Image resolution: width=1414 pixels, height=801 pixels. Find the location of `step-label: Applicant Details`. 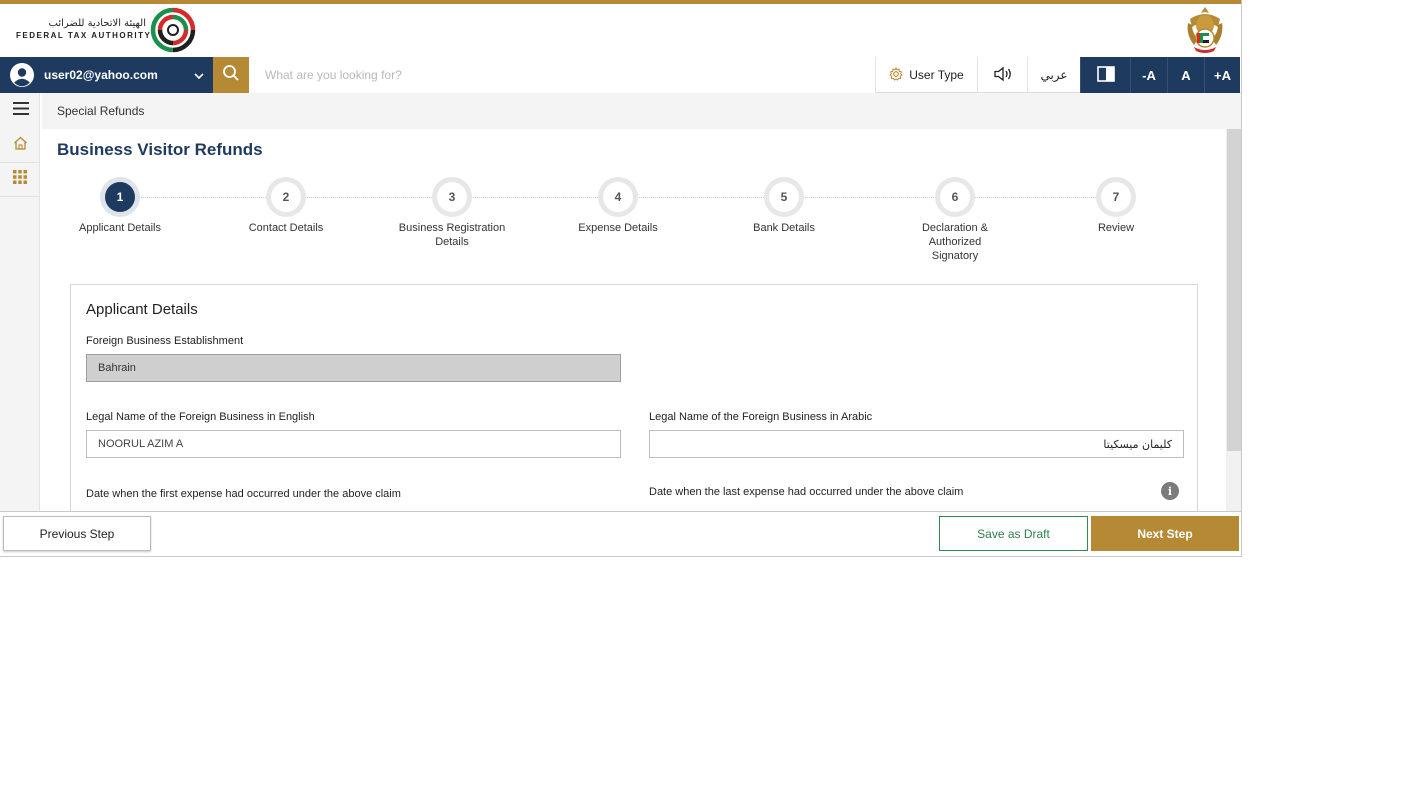

step-label: Applicant Details is located at coordinates (120, 228).